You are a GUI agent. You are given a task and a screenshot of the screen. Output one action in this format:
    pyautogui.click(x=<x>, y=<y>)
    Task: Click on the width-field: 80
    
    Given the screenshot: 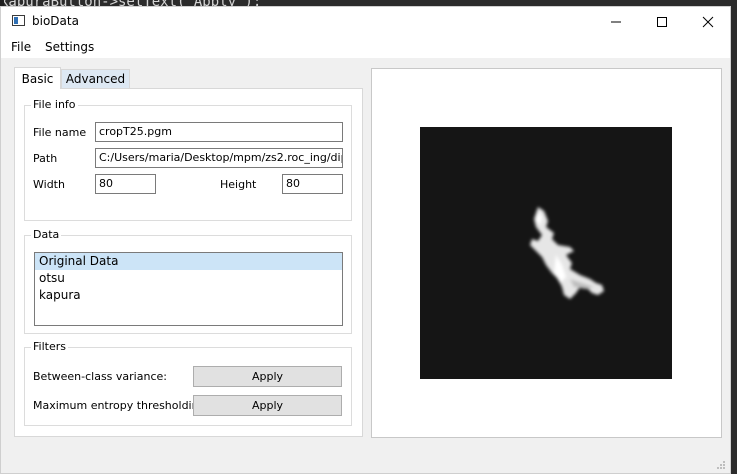 What is the action you would take?
    pyautogui.click(x=125, y=184)
    